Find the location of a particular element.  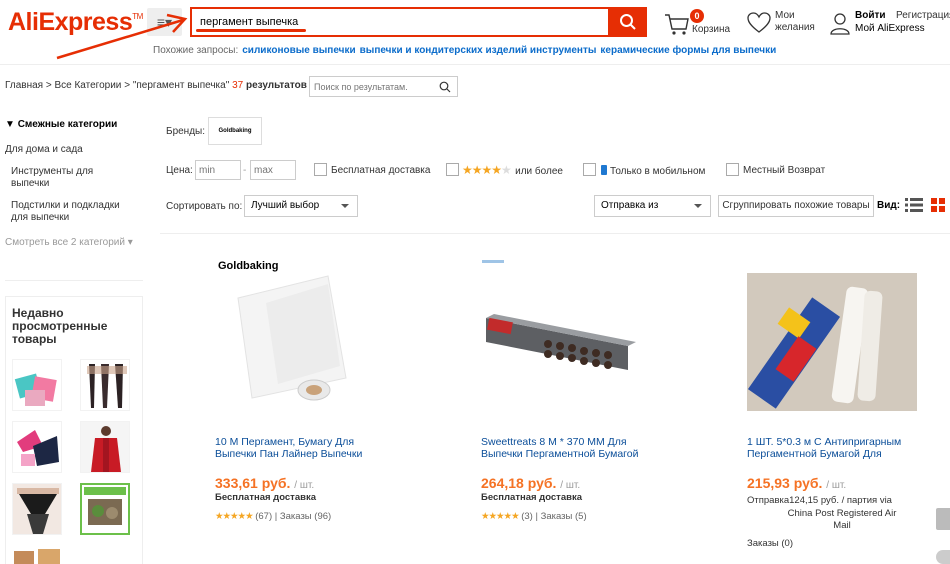

heart-icon is located at coordinates (759, 22).